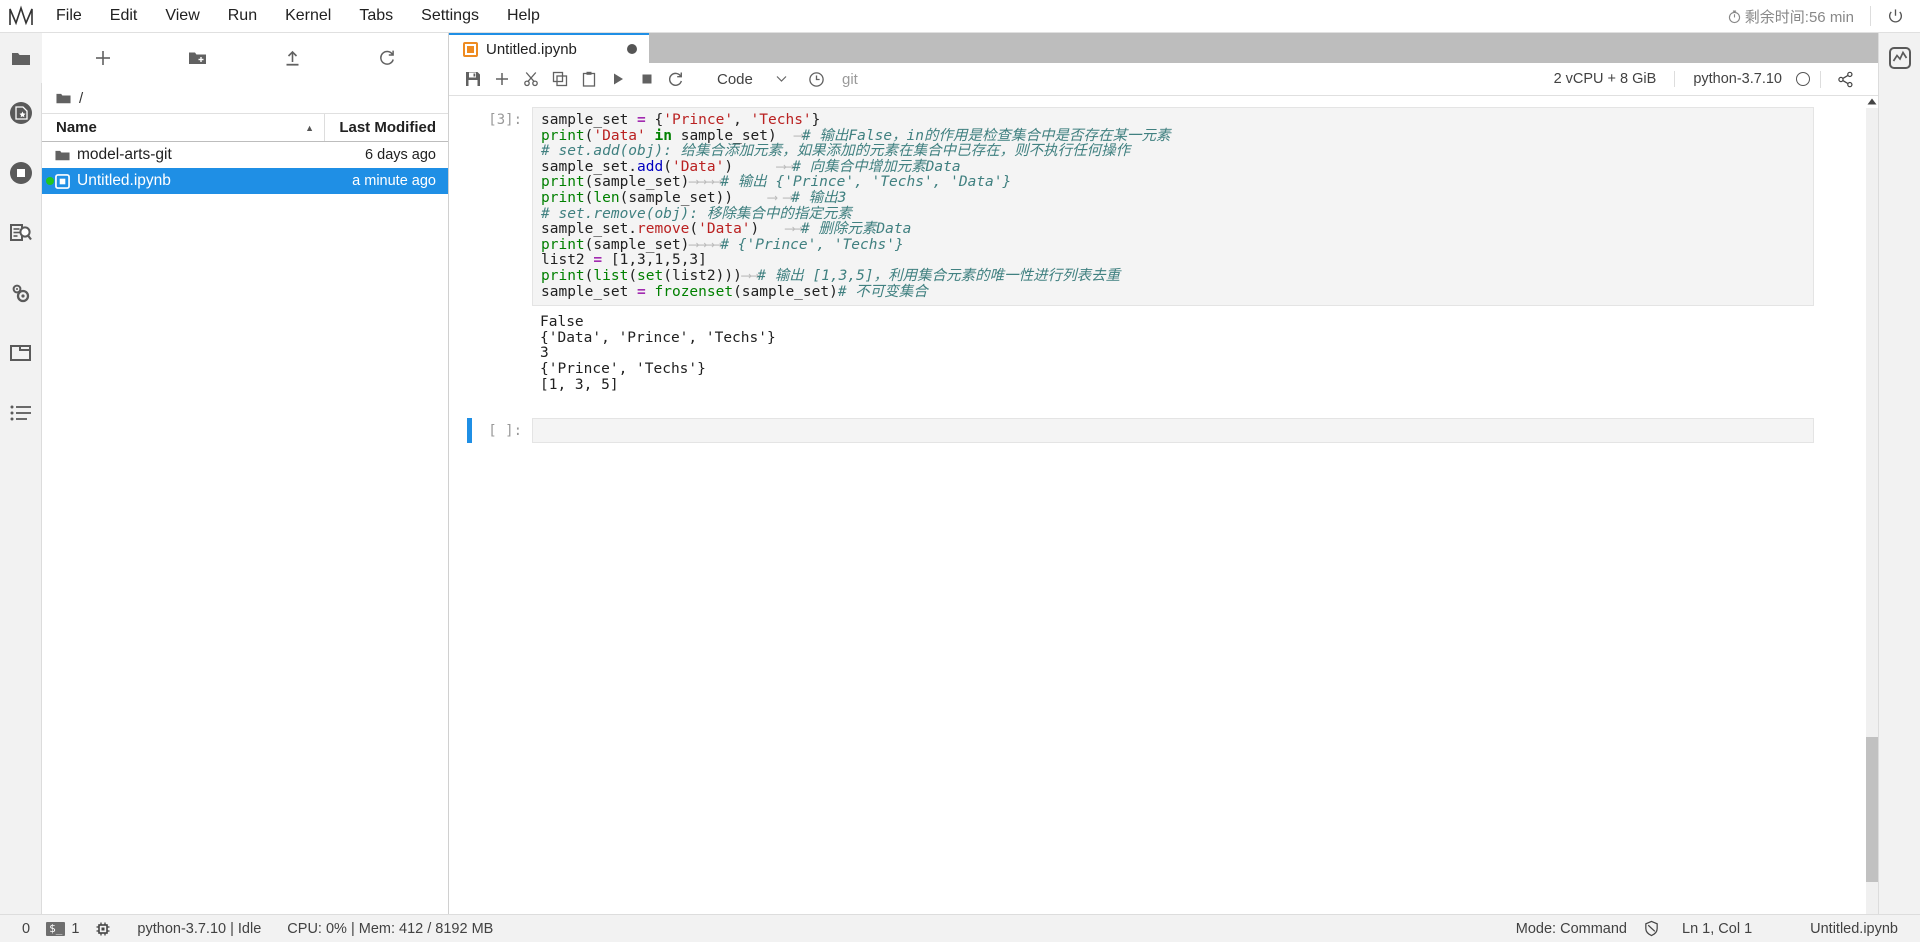 This screenshot has width=1920, height=942. What do you see at coordinates (198, 58) in the screenshot?
I see `new-folder-icon` at bounding box center [198, 58].